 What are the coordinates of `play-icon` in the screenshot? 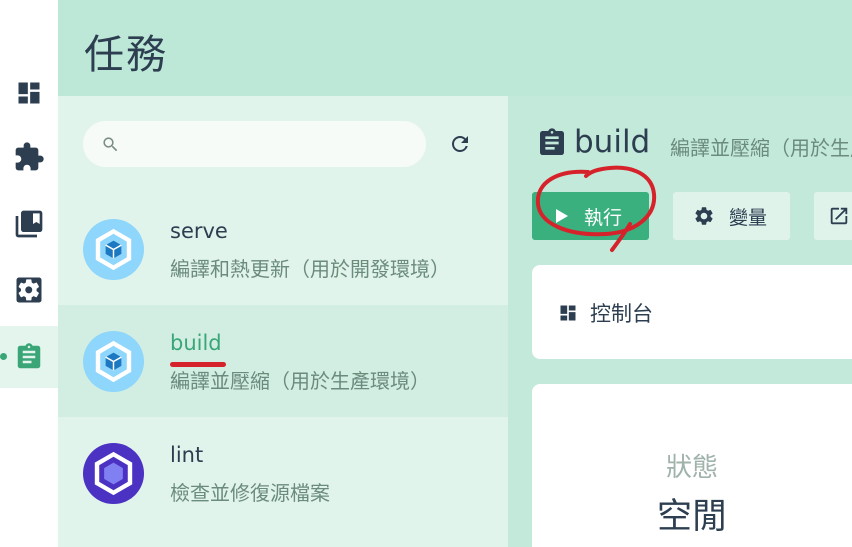 It's located at (562, 216).